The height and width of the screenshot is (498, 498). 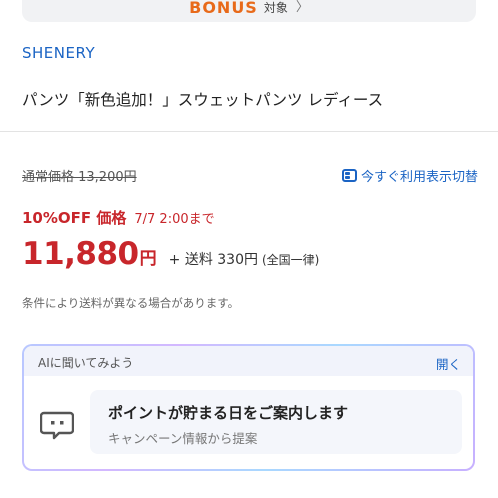 I want to click on ai-open-link: 開く, so click(x=448, y=363).